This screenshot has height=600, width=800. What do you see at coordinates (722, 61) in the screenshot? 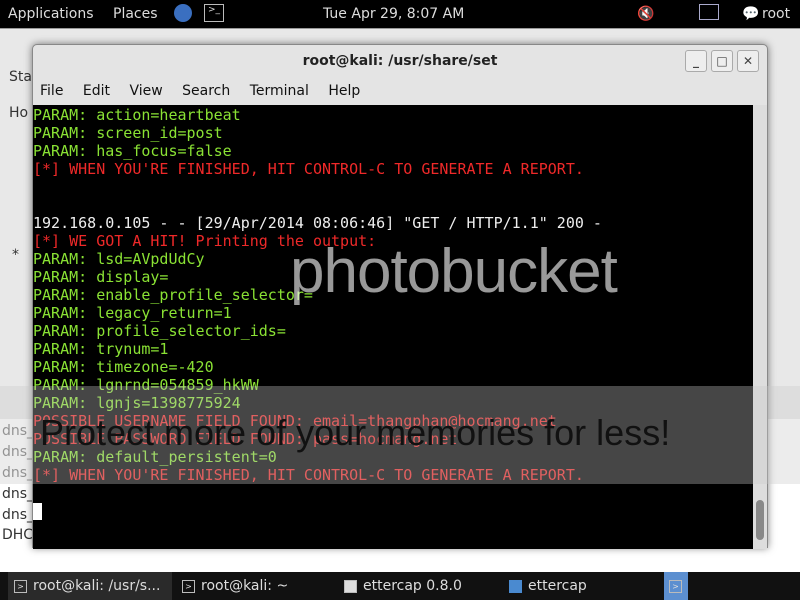
I see `maximize-button: □` at bounding box center [722, 61].